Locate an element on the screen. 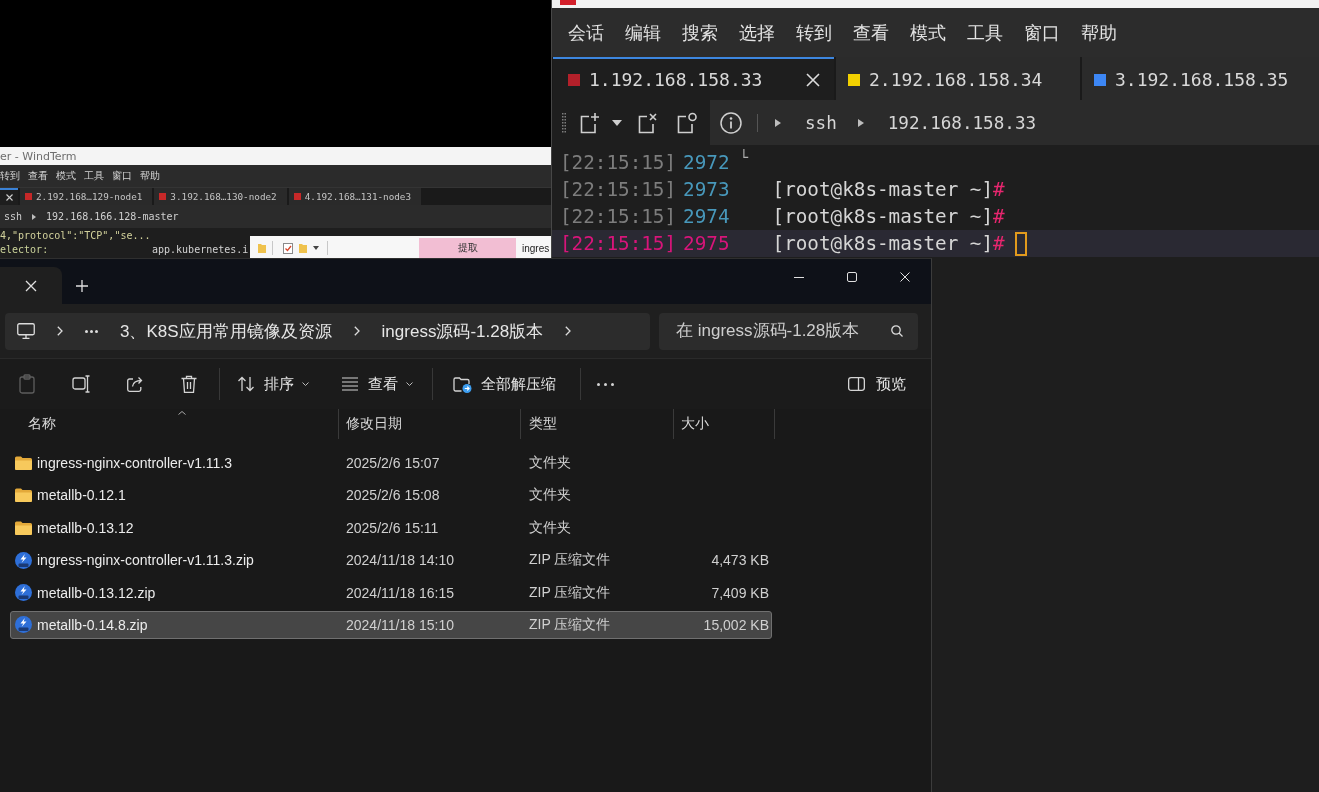  menu-item: 会话 is located at coordinates (586, 32).